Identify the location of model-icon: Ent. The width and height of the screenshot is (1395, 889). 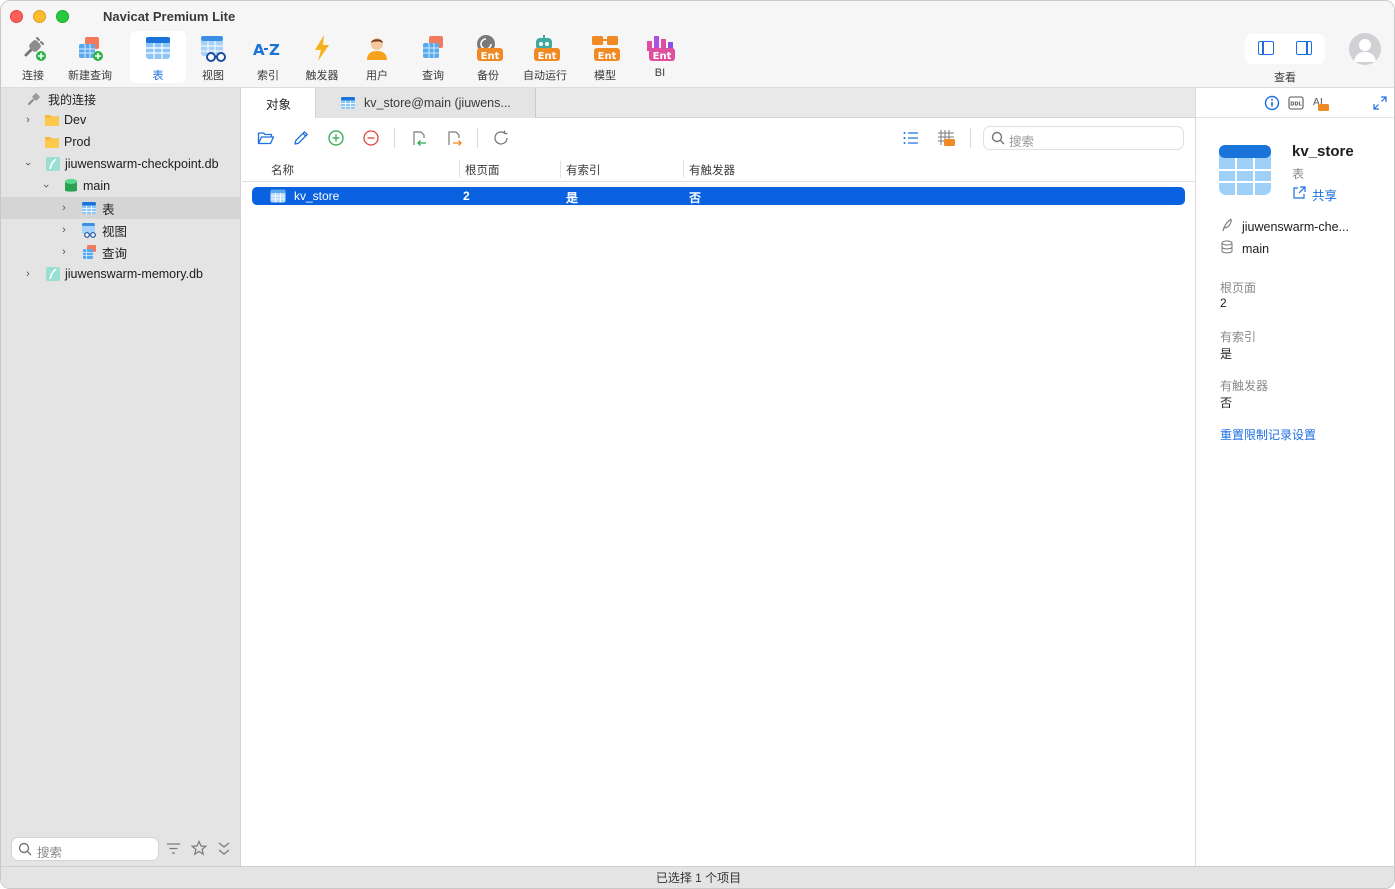
(605, 48).